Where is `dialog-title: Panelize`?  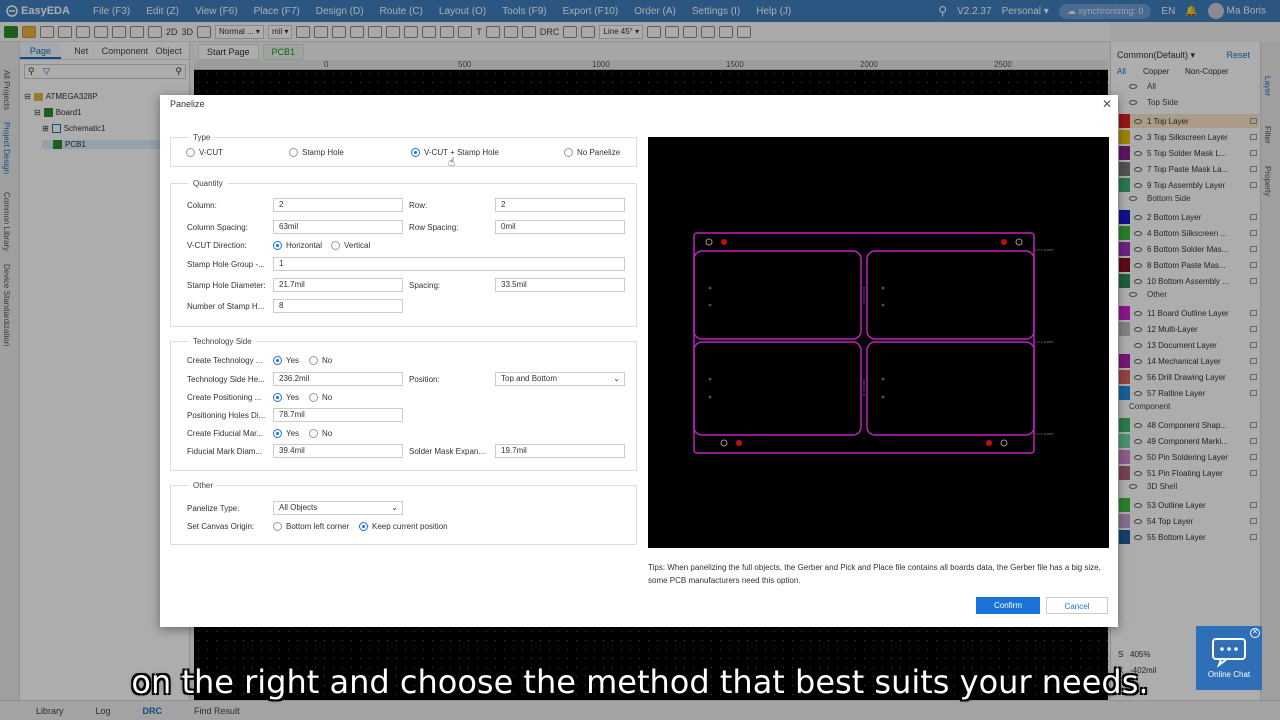
dialog-title: Panelize is located at coordinates (187, 104).